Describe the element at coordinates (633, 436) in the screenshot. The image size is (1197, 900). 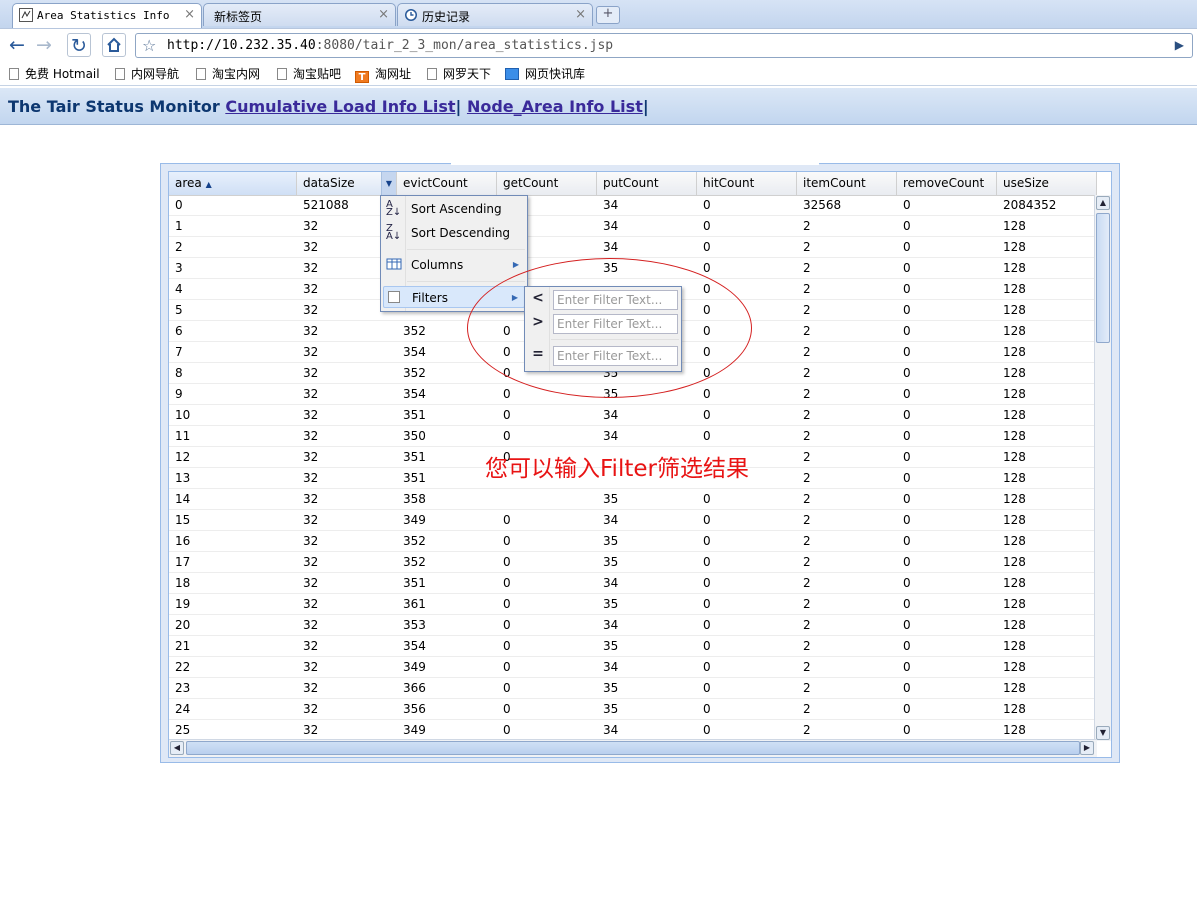
I see `table-row: 11 32 350 0 34 0 2 0 128` at that location.